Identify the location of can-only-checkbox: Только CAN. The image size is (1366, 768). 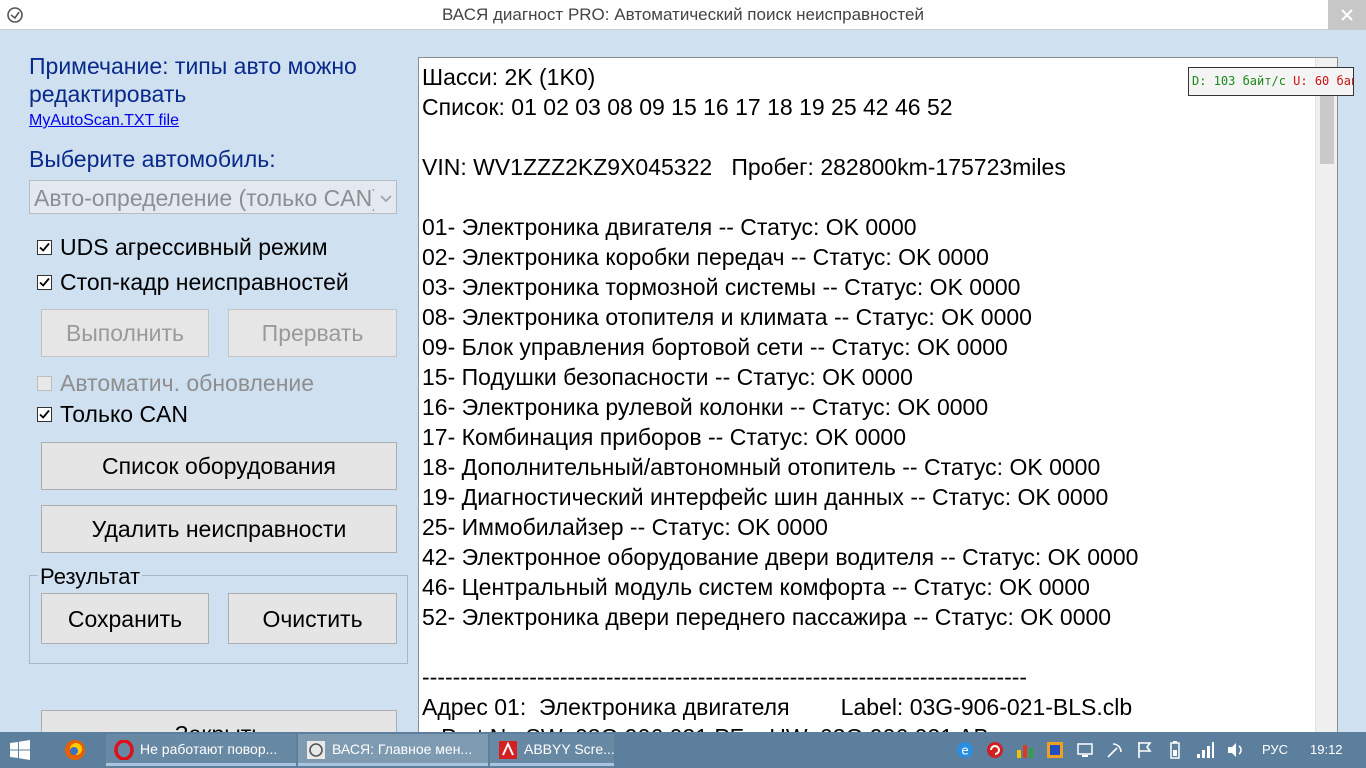
(112, 414).